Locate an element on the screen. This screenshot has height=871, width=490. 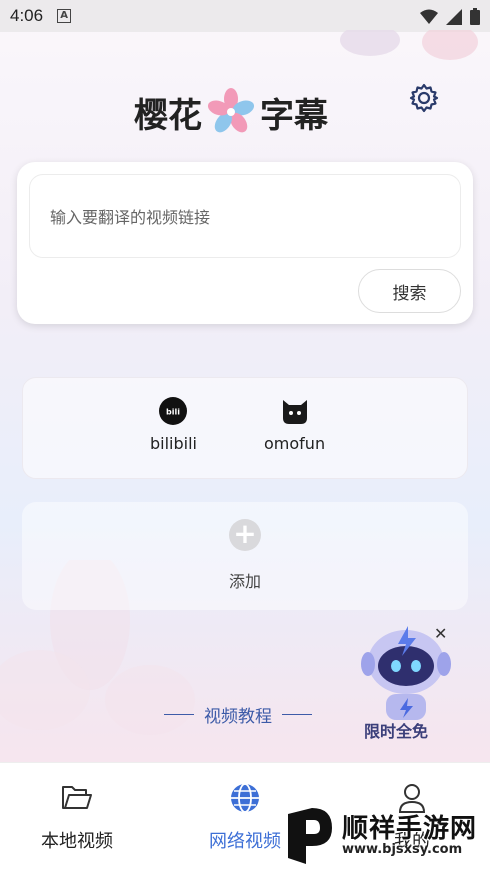
bilibili-logo-icon: bili is located at coordinates (173, 411).